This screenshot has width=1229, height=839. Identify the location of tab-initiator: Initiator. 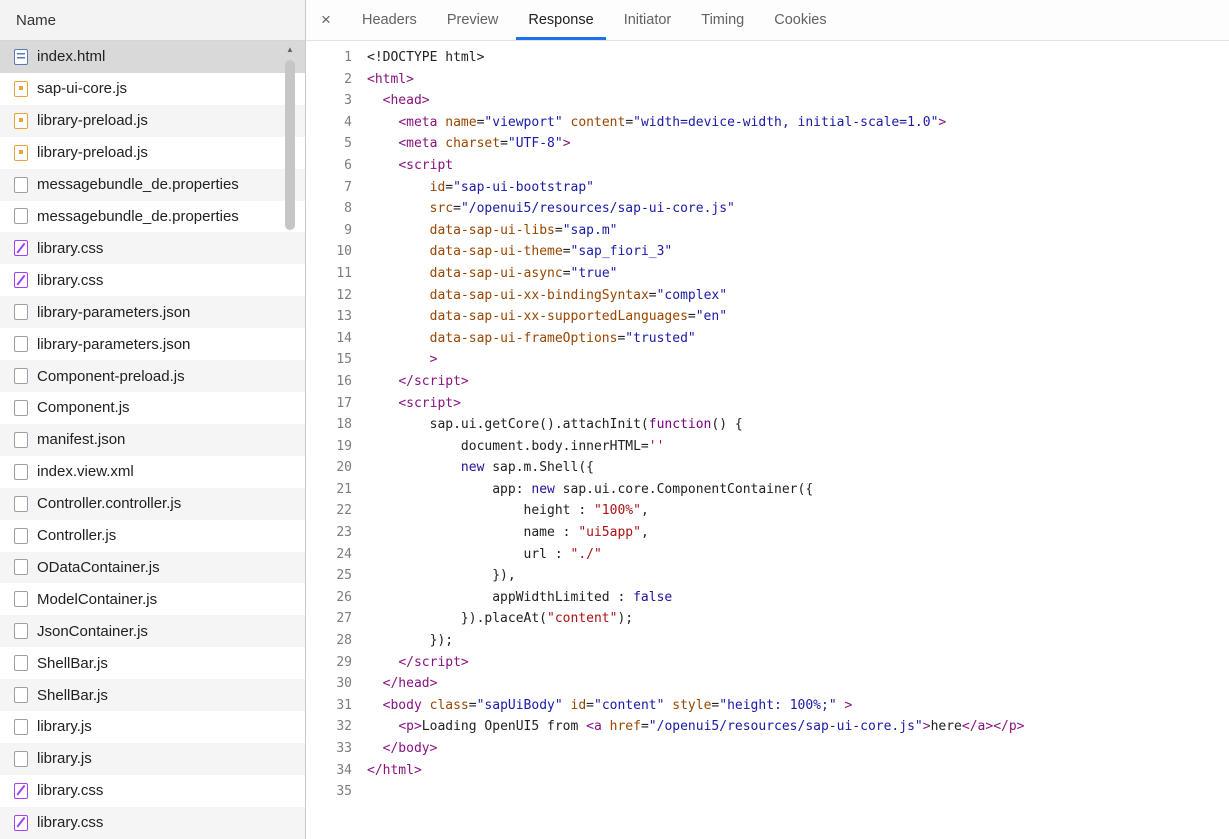
(648, 20).